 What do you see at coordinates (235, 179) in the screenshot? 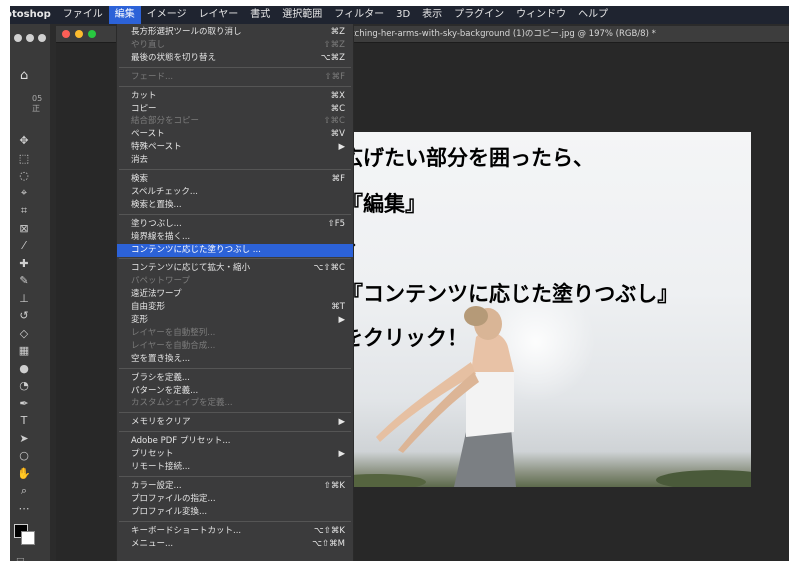
I see `menu-item: 検索 ⌘F` at bounding box center [235, 179].